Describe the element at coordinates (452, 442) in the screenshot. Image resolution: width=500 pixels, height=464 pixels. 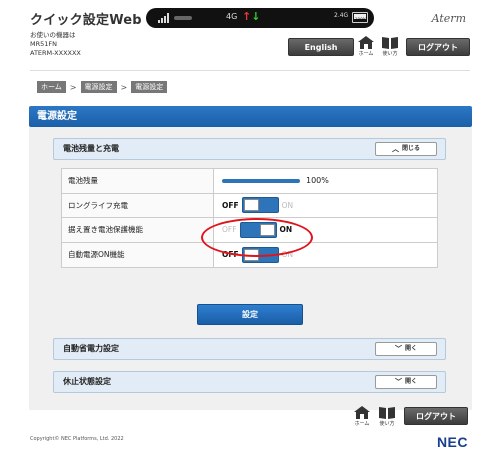
I see `nec-logo: NEC` at that location.